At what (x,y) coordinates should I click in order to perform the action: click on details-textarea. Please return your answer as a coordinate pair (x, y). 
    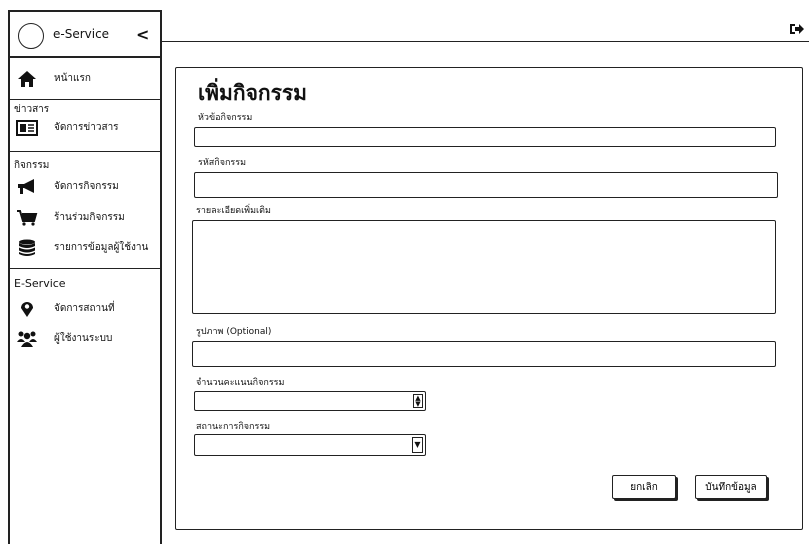
    Looking at the image, I should click on (484, 267).